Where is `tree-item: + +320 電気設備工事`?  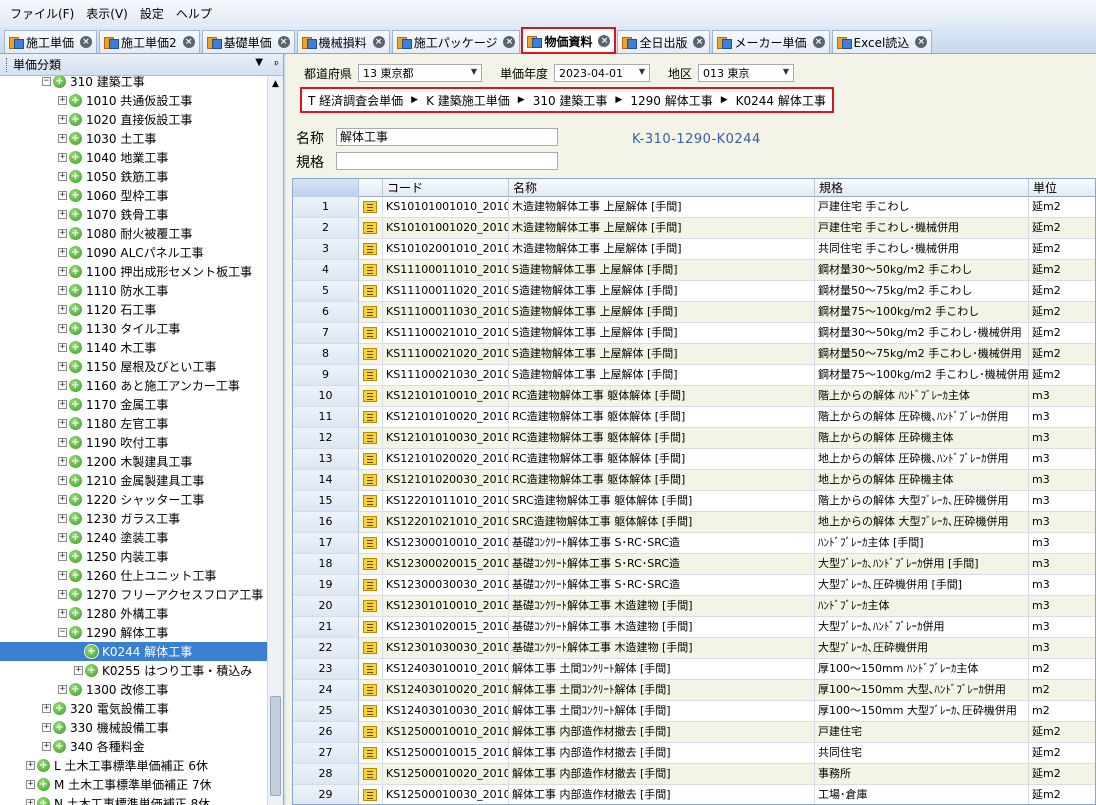
tree-item: + +320 電気設備工事 is located at coordinates (84, 708).